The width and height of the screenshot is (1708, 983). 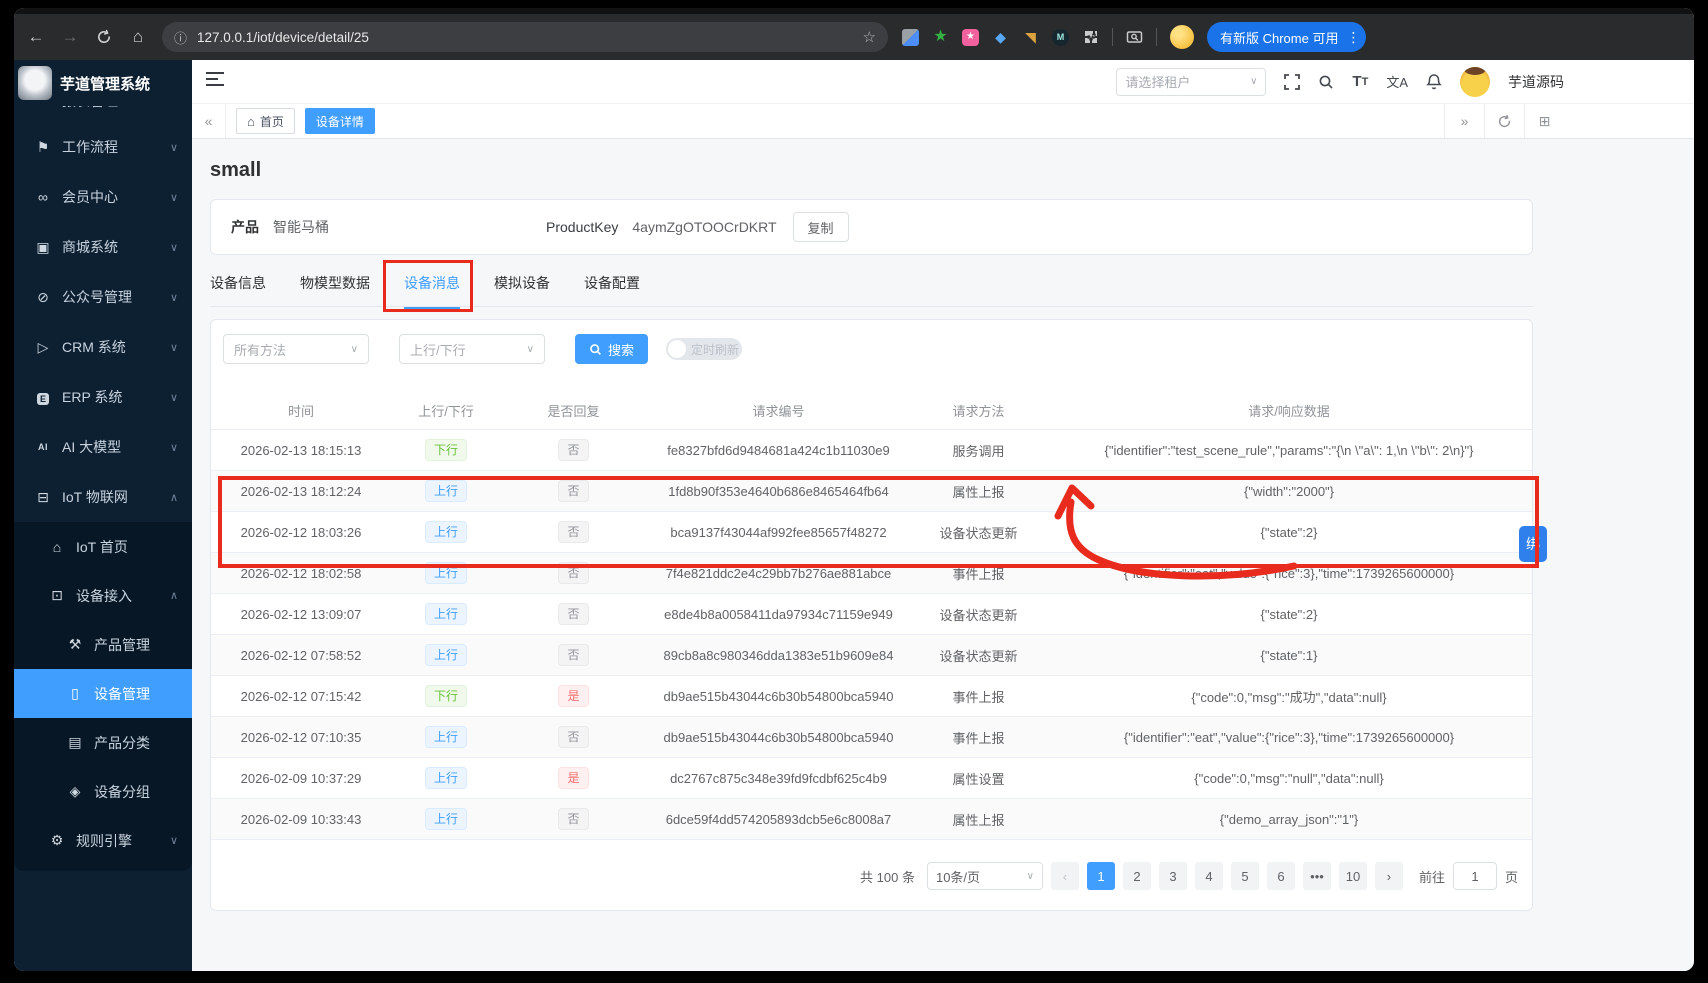 What do you see at coordinates (1475, 81) in the screenshot?
I see `user-avatar` at bounding box center [1475, 81].